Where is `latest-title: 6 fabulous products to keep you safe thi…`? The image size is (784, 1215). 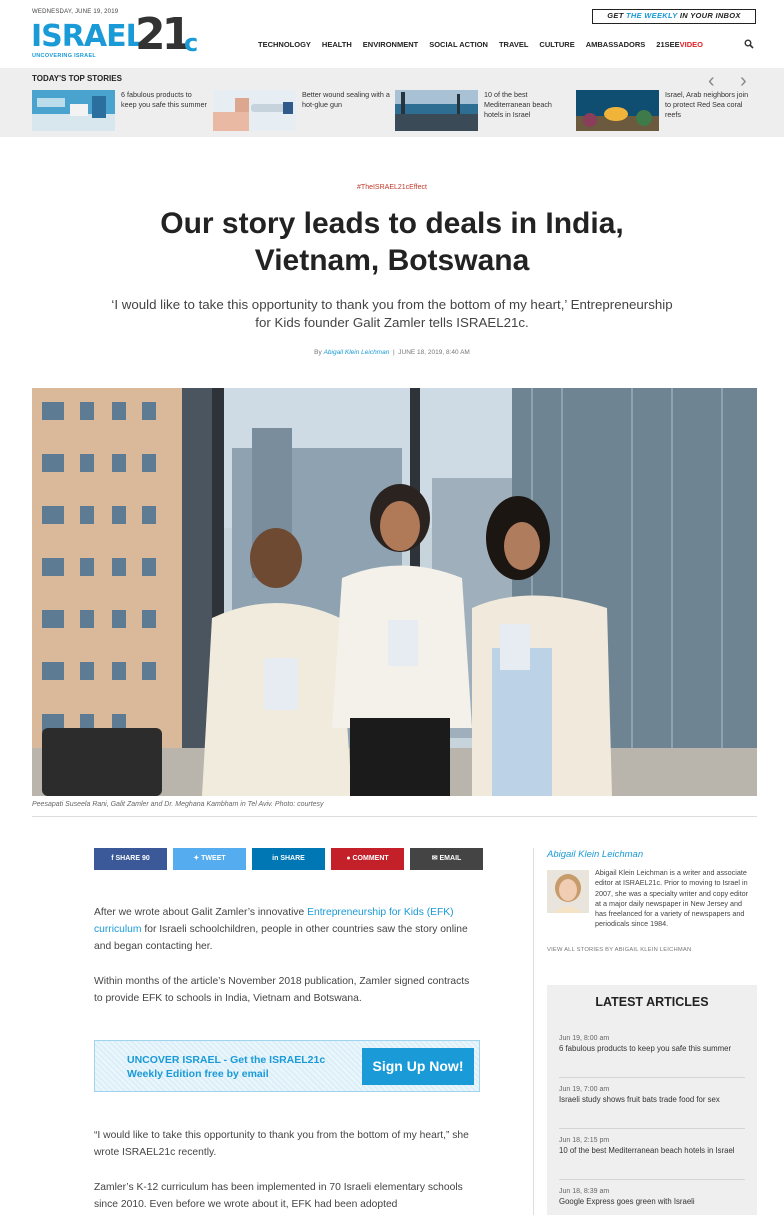
latest-title: 6 fabulous products to keep you safe thi… is located at coordinates (645, 1048).